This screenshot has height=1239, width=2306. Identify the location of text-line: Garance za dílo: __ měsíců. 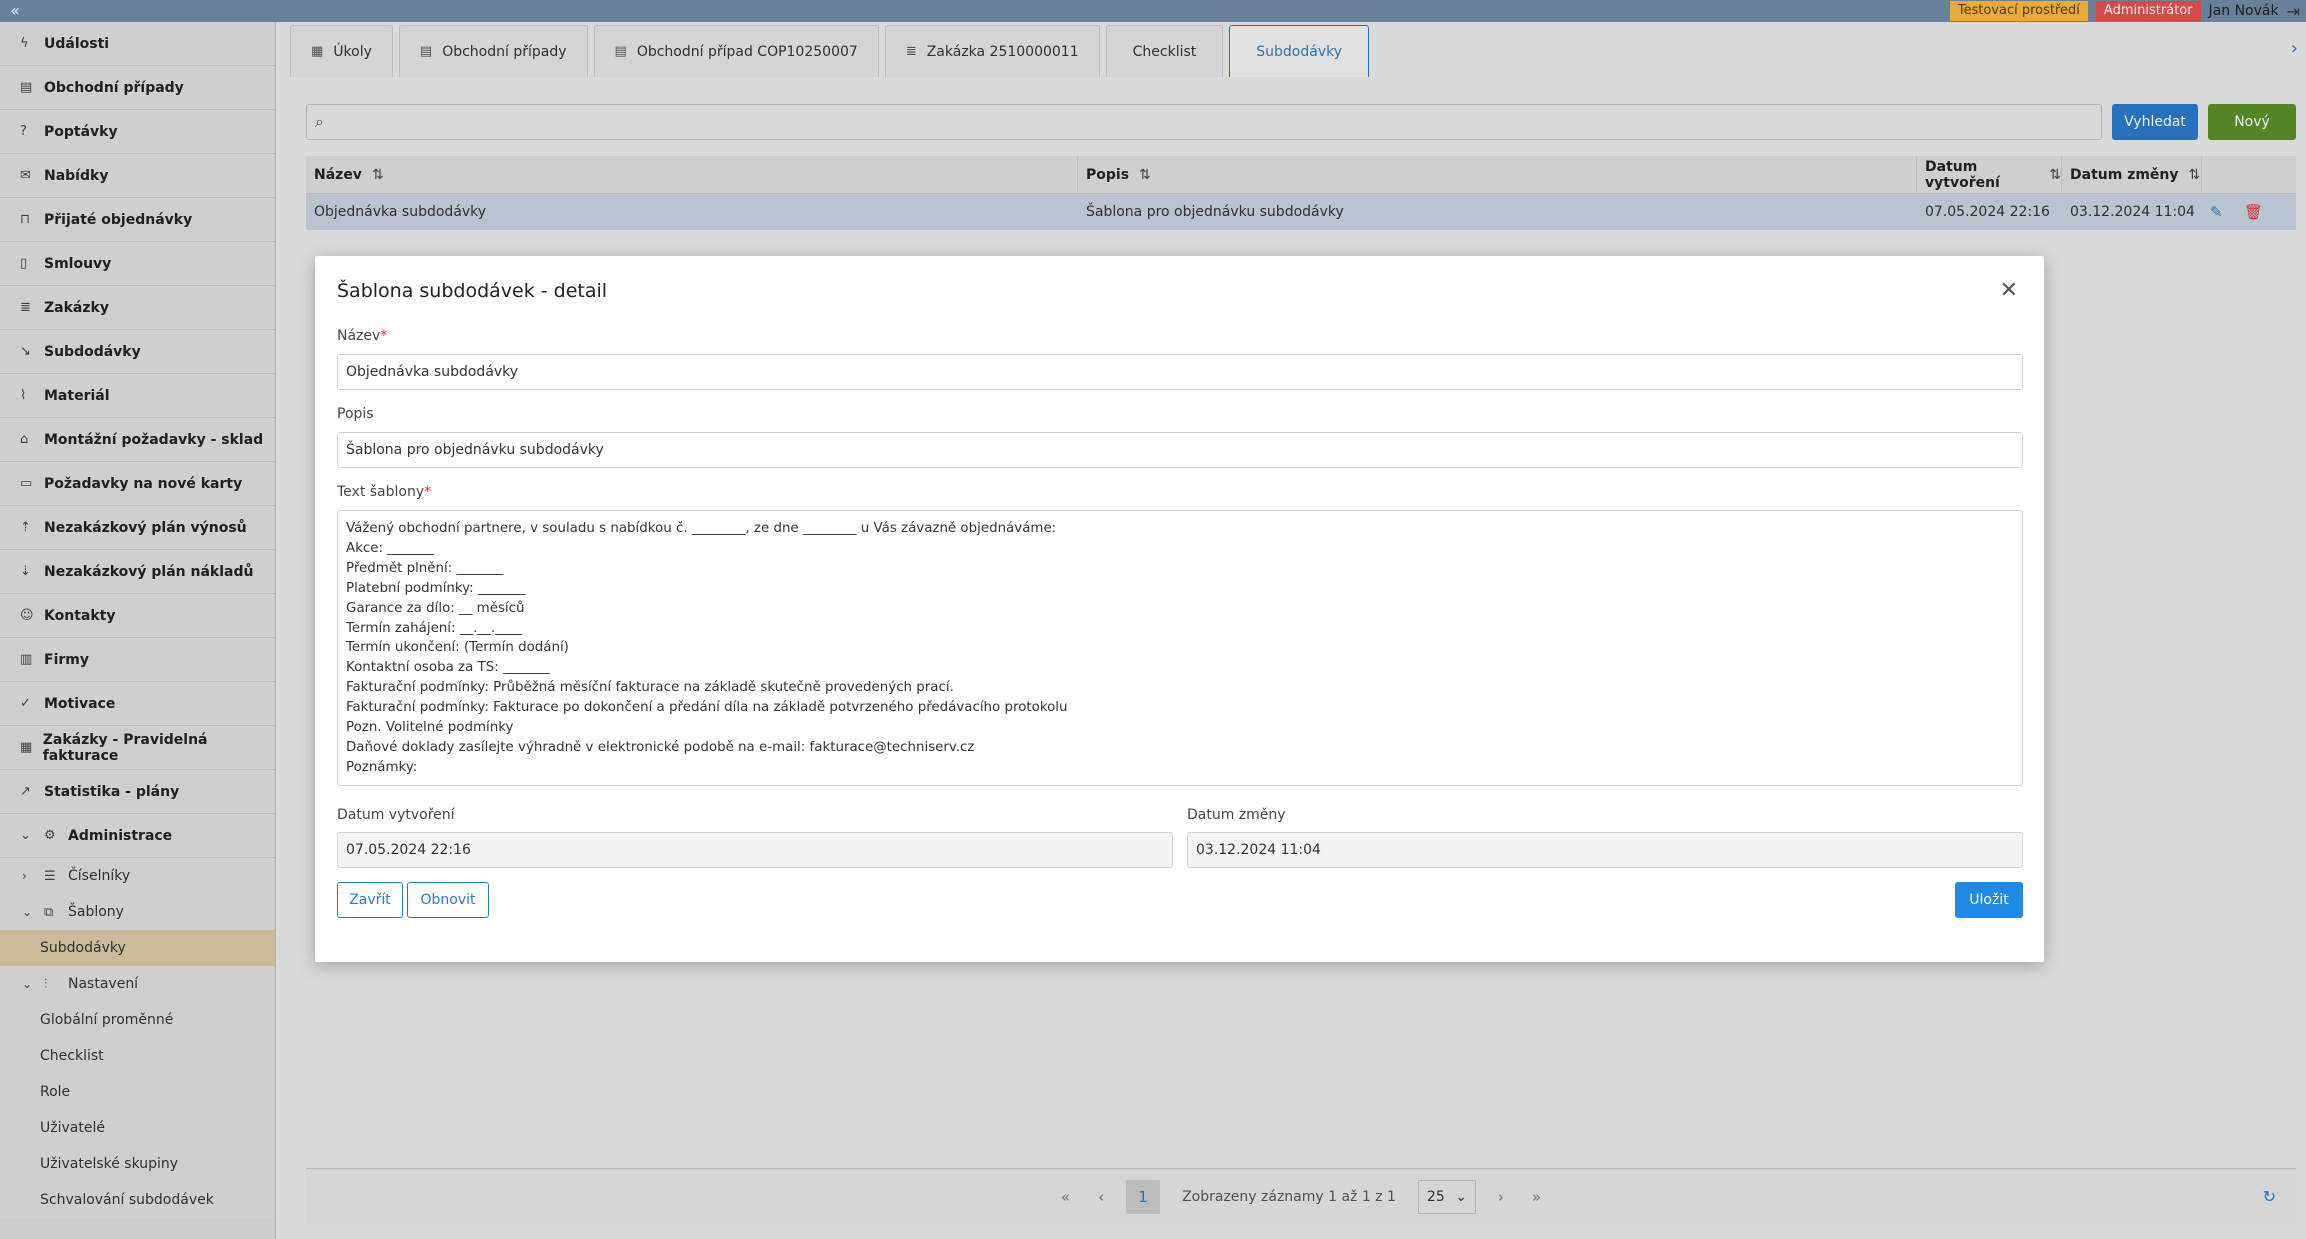
(435, 608).